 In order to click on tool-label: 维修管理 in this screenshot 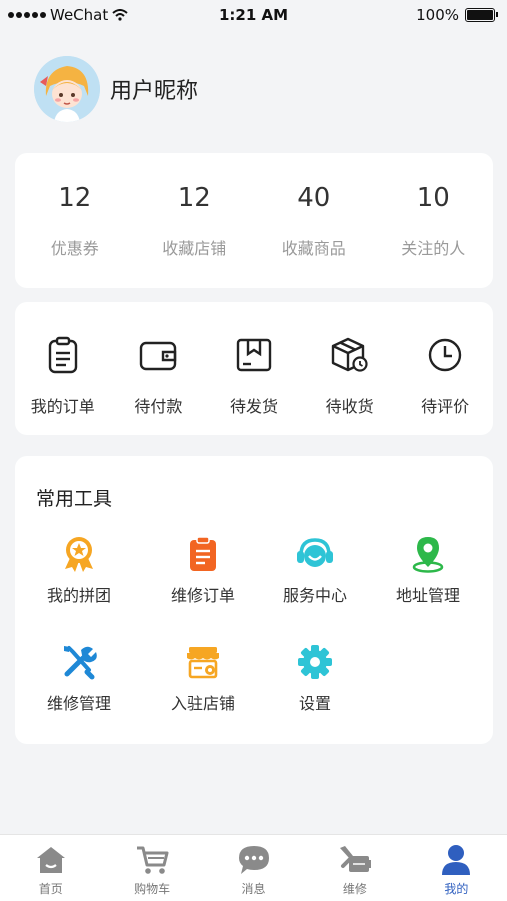, I will do `click(78, 703)`.